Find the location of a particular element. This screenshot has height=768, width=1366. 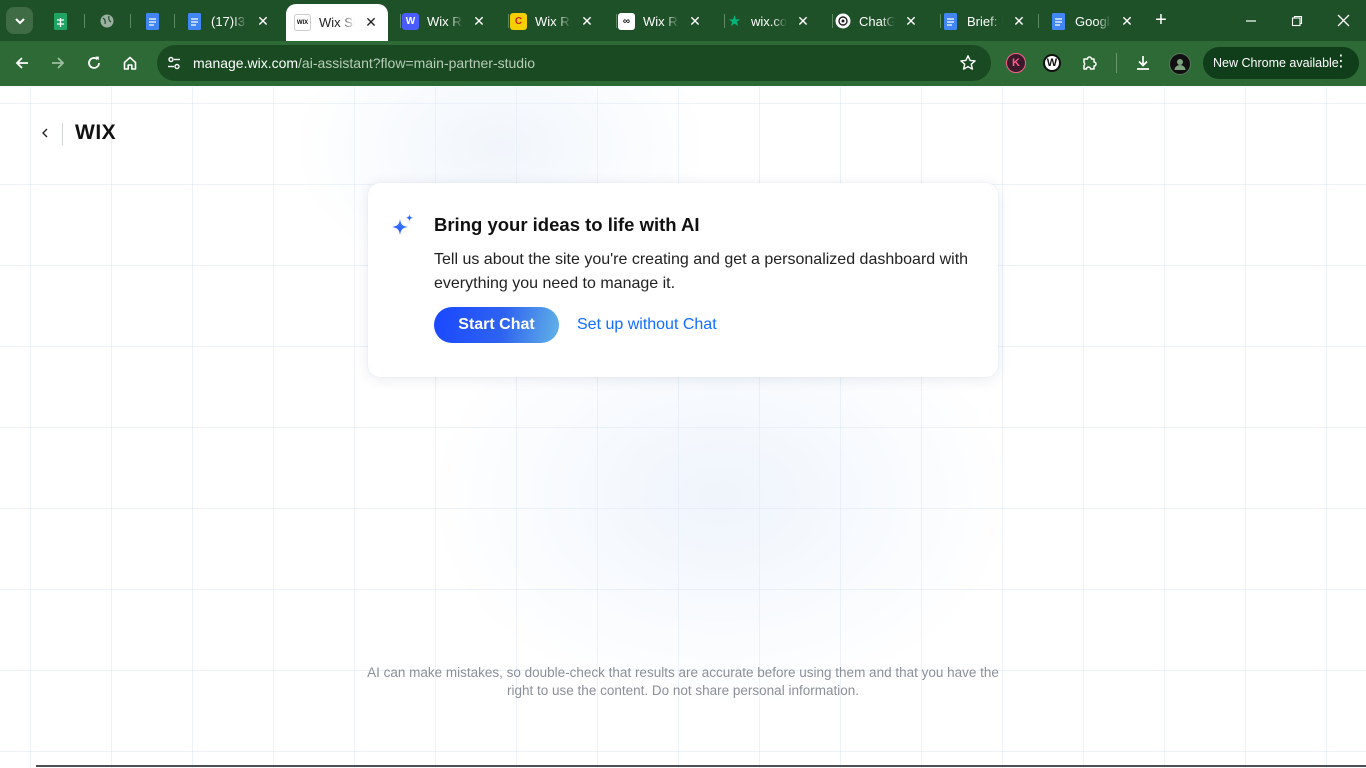

tab: W Wix Re ✕ is located at coordinates (444, 21).